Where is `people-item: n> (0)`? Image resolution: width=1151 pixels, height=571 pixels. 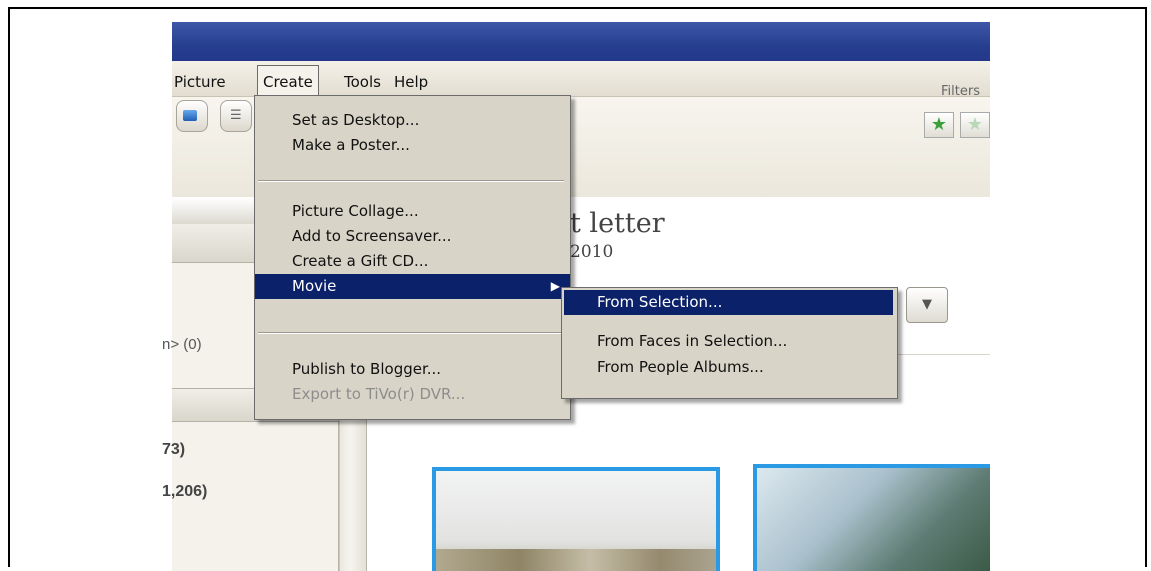 people-item: n> (0) is located at coordinates (182, 344).